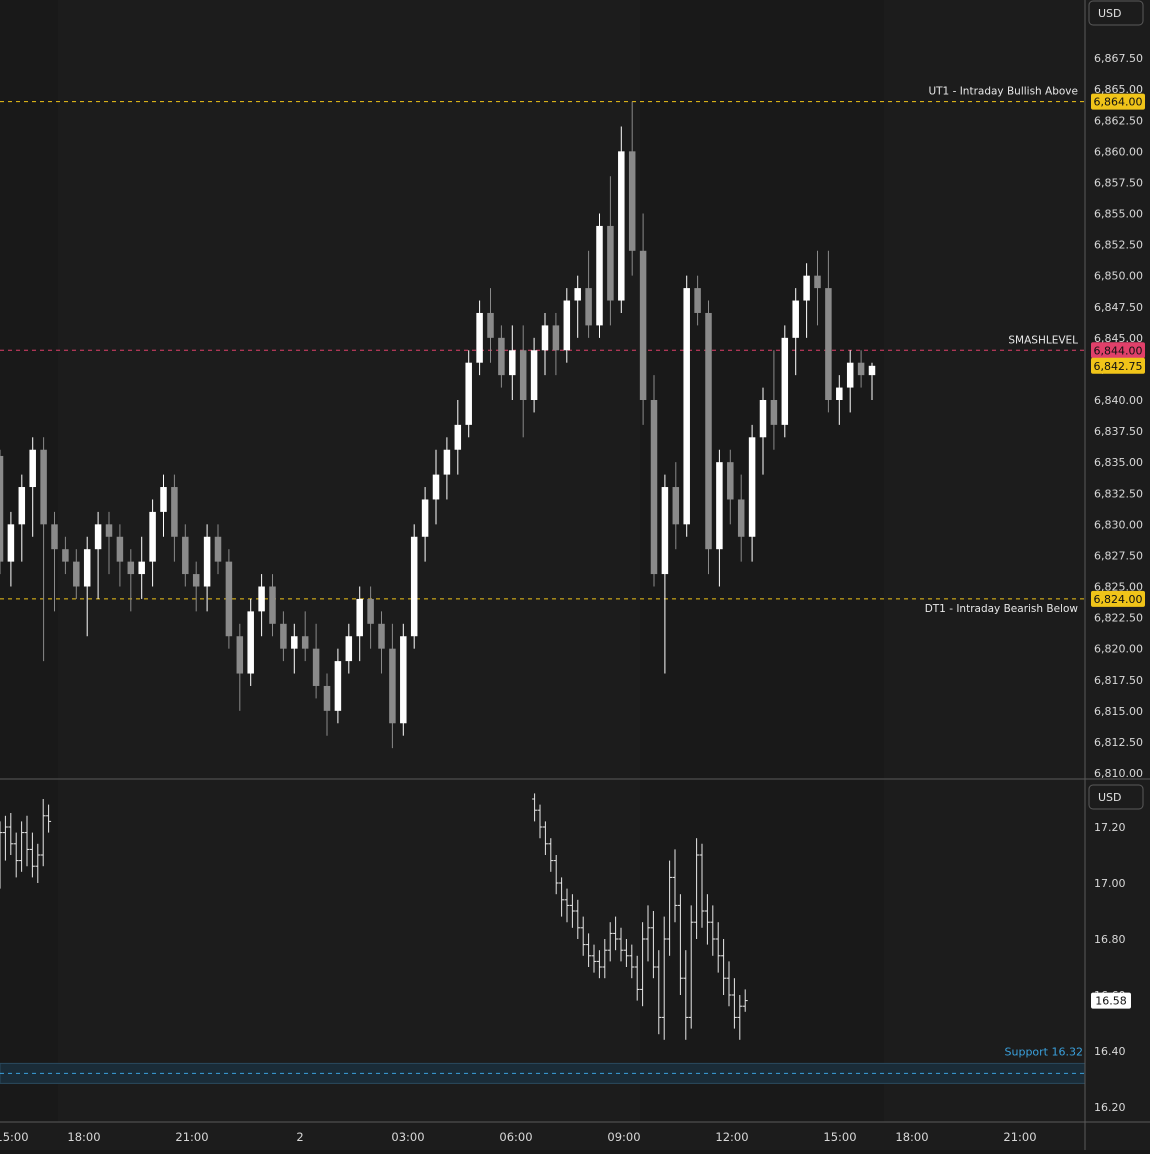 The image size is (1150, 1154). What do you see at coordinates (1118, 431) in the screenshot?
I see `price-tick-label: 6,837.50` at bounding box center [1118, 431].